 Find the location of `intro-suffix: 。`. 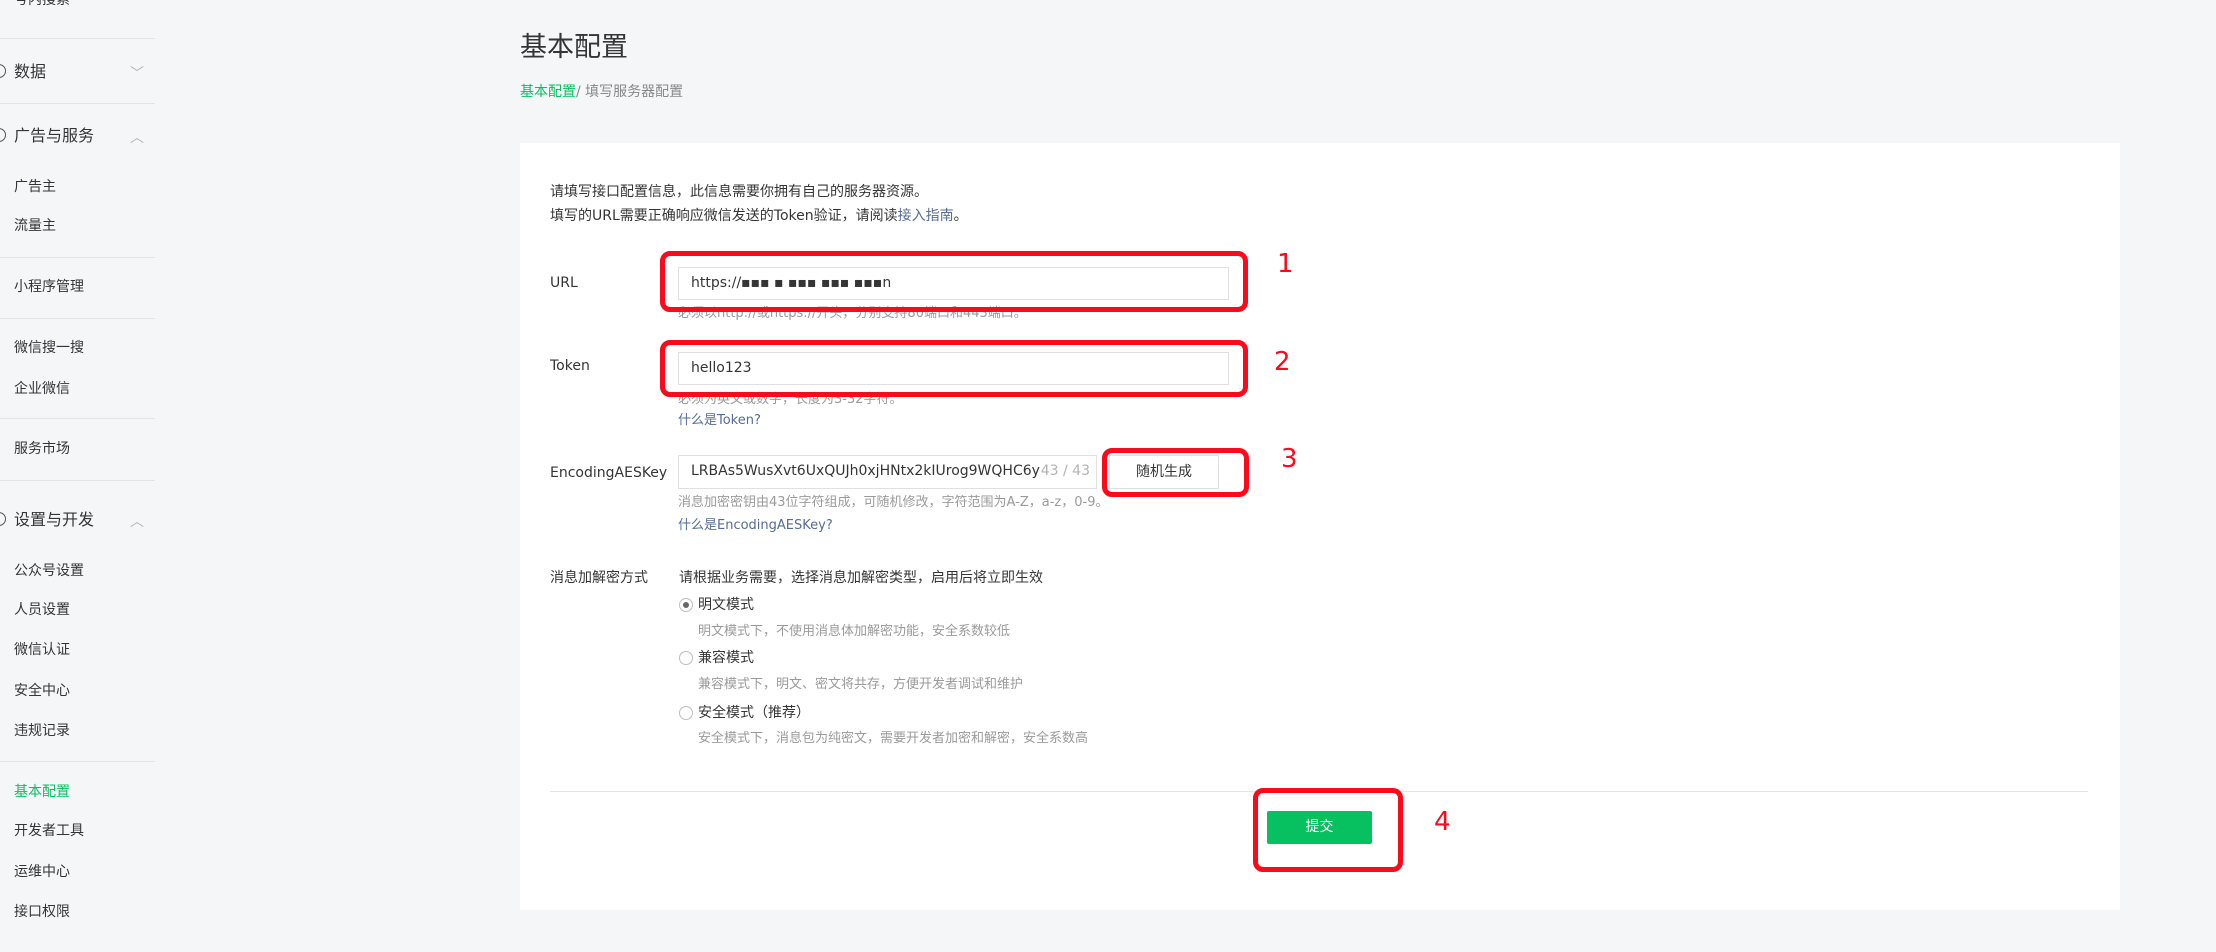

intro-suffix: 。 is located at coordinates (960, 216).